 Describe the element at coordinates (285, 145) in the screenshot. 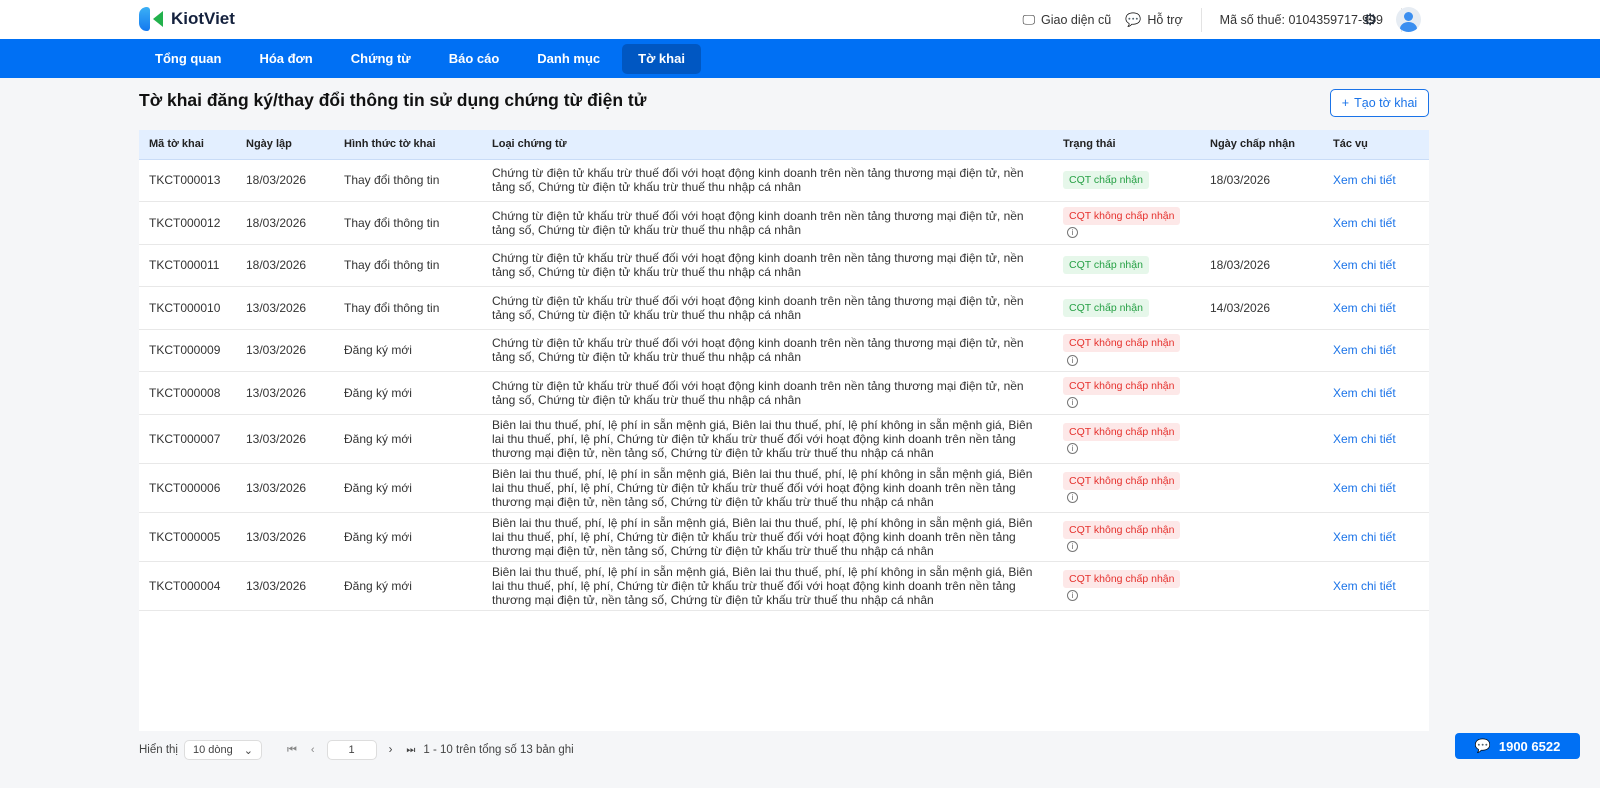

I see `column-header: Ngày lập` at that location.